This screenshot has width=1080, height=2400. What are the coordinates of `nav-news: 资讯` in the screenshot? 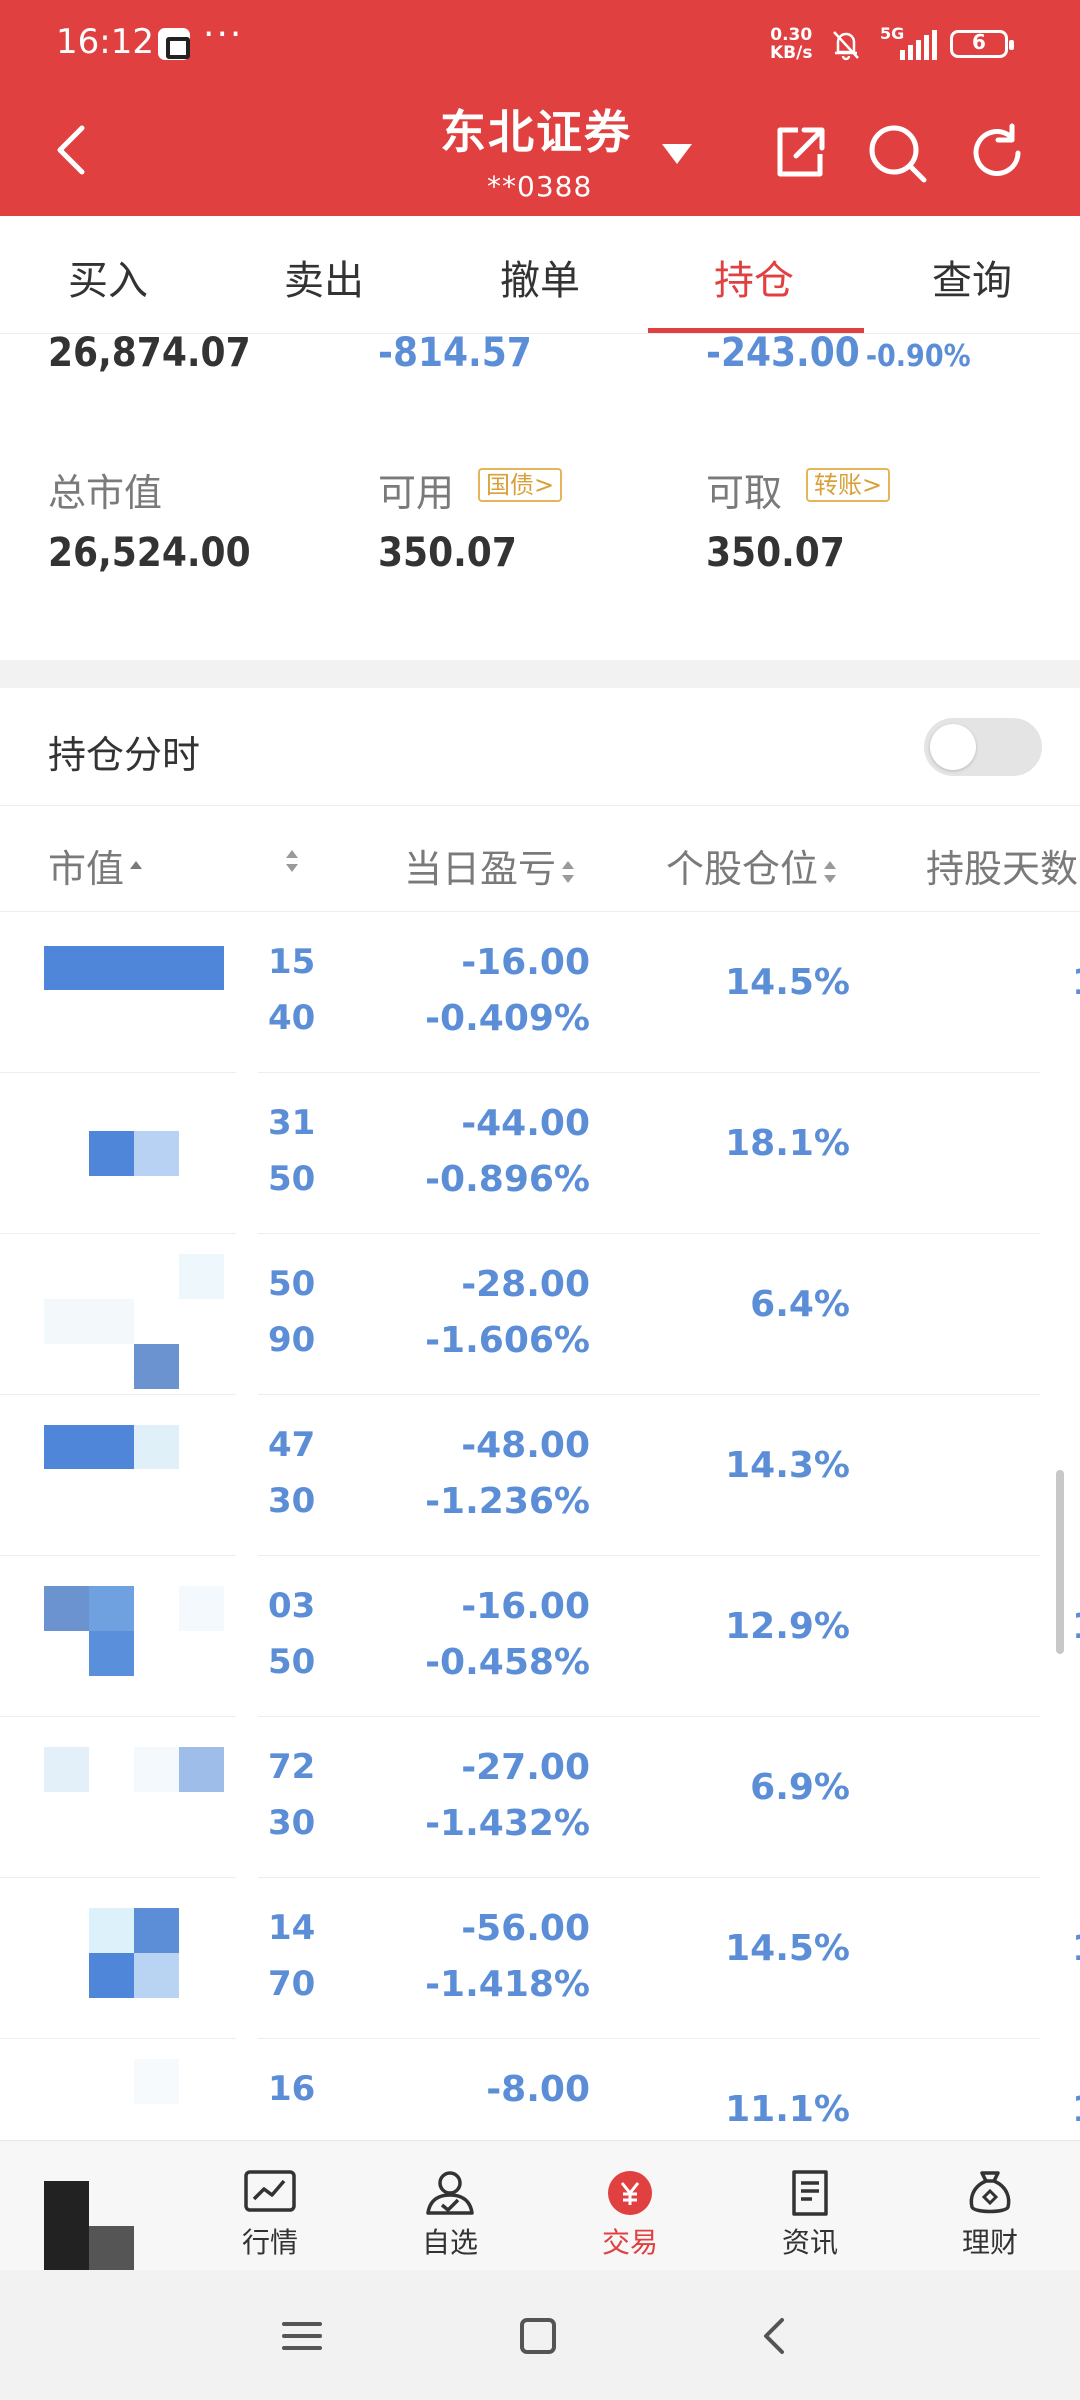 It's located at (810, 2215).